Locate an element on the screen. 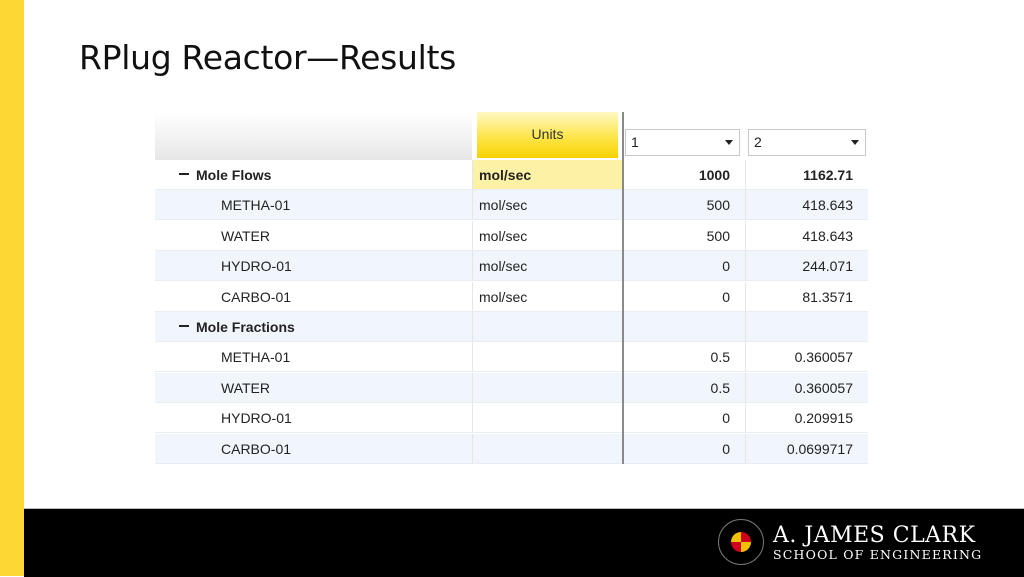 Image resolution: width=1024 pixels, height=577 pixels. grid-header: Units 1 2 is located at coordinates (511, 136).